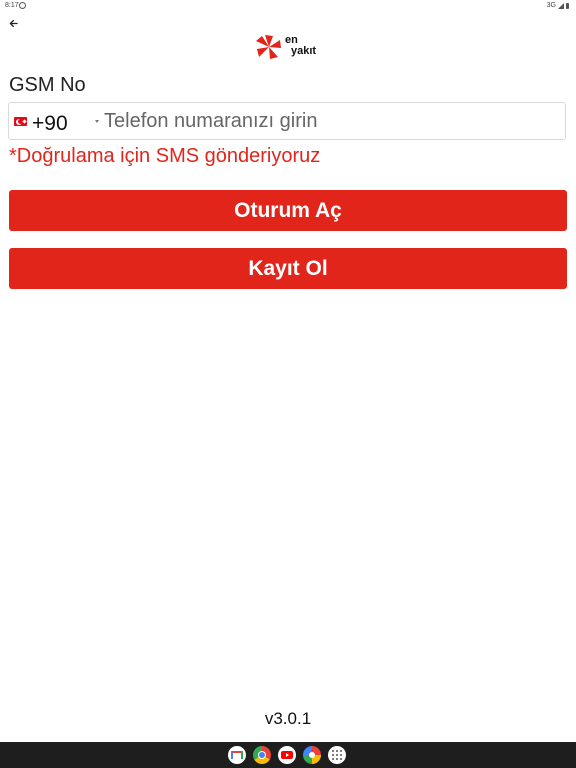 This screenshot has height=768, width=576. Describe the element at coordinates (22, 5) in the screenshot. I see `notification-icon` at that location.